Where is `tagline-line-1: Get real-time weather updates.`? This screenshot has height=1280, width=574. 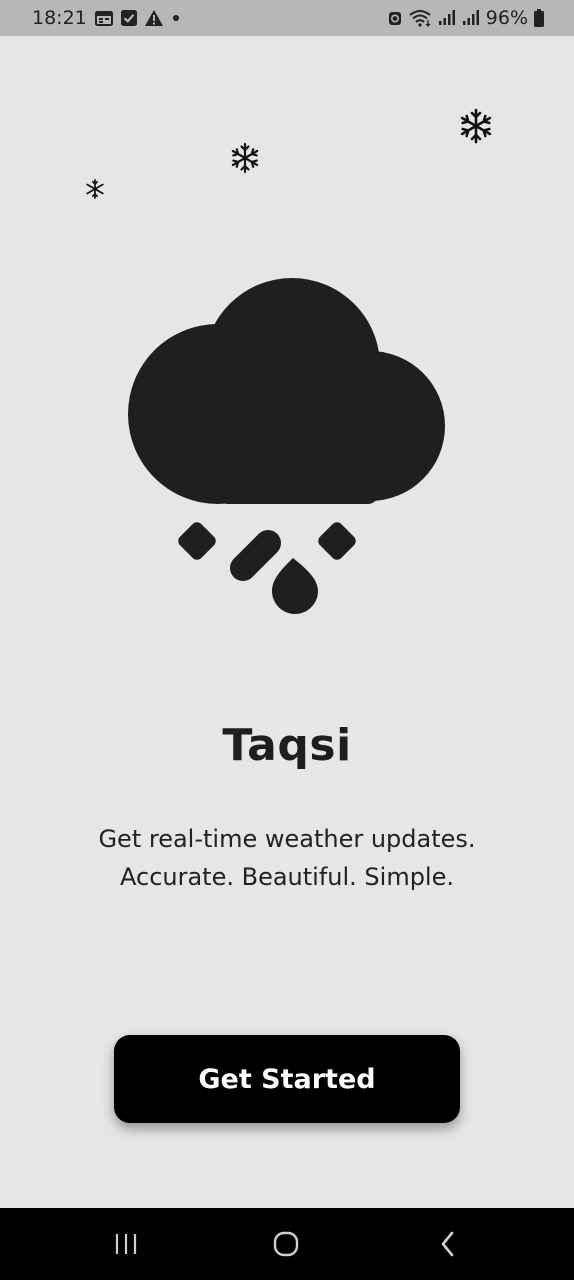 tagline-line-1: Get real-time weather updates. is located at coordinates (287, 839).